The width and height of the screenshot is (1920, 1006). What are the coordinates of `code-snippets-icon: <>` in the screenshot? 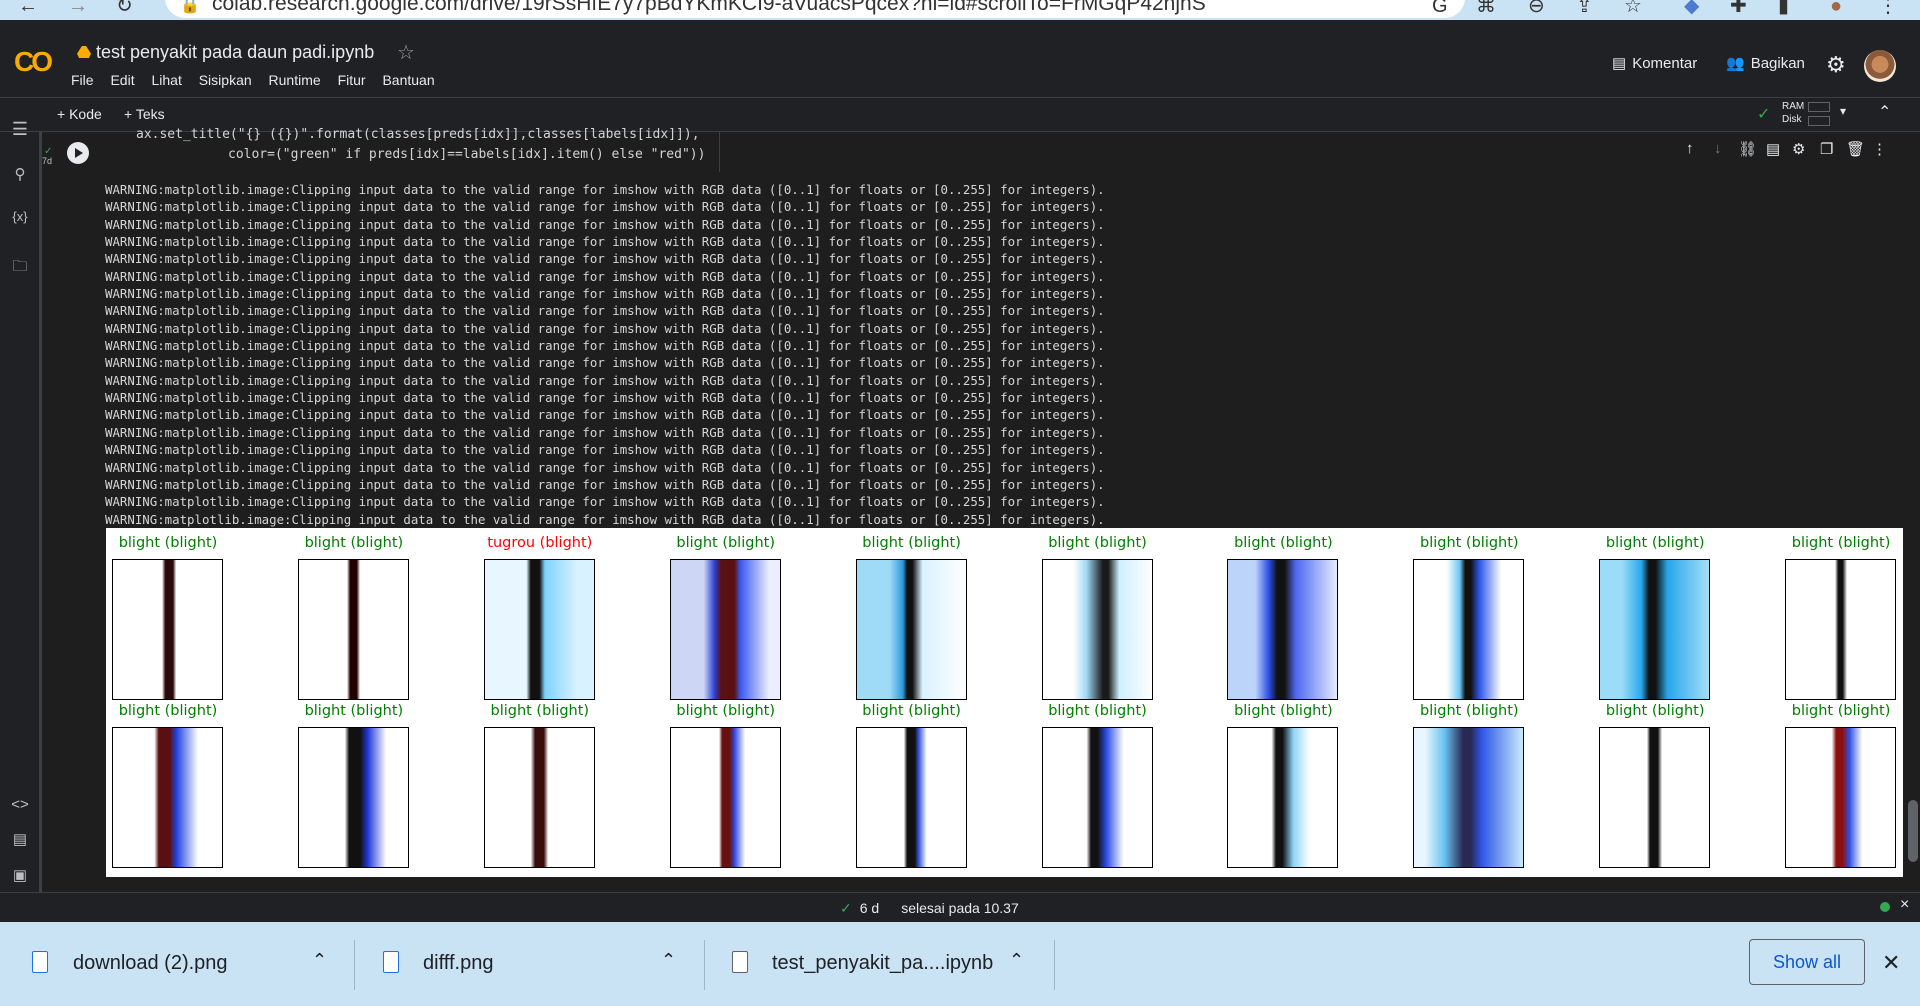 It's located at (20, 804).